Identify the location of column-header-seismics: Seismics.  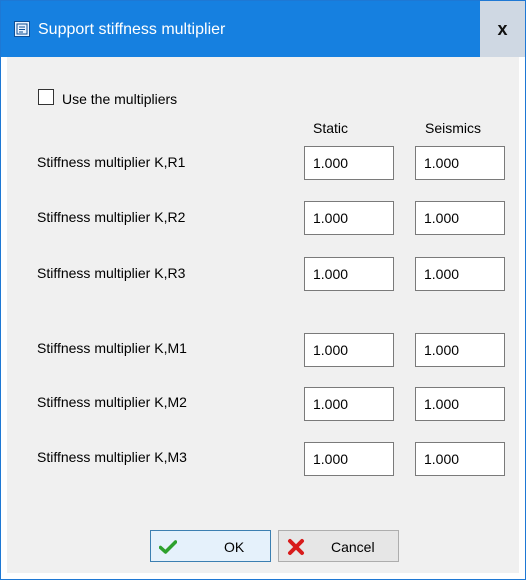
(453, 128).